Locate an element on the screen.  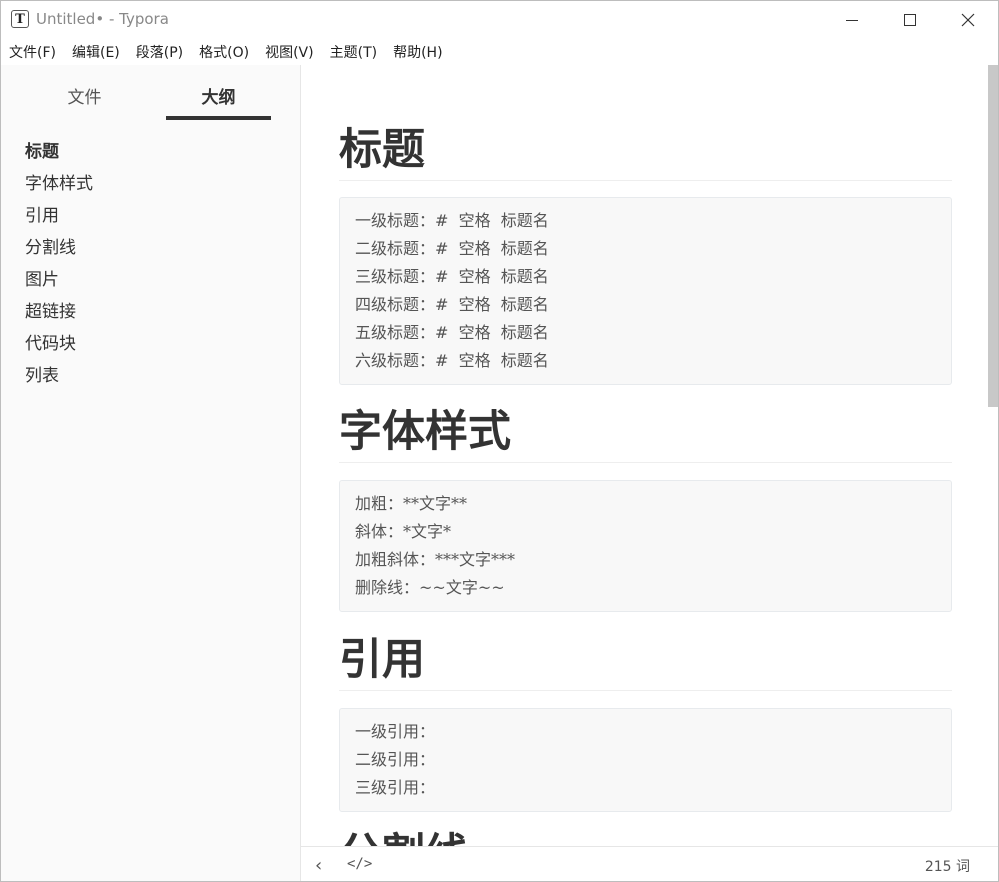
heading-font-style: 字体样式 is located at coordinates (645, 433).